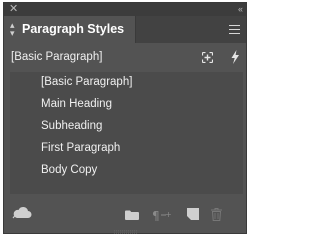 This screenshot has height=240, width=320. What do you see at coordinates (193, 214) in the screenshot?
I see `new-style-icon` at bounding box center [193, 214].